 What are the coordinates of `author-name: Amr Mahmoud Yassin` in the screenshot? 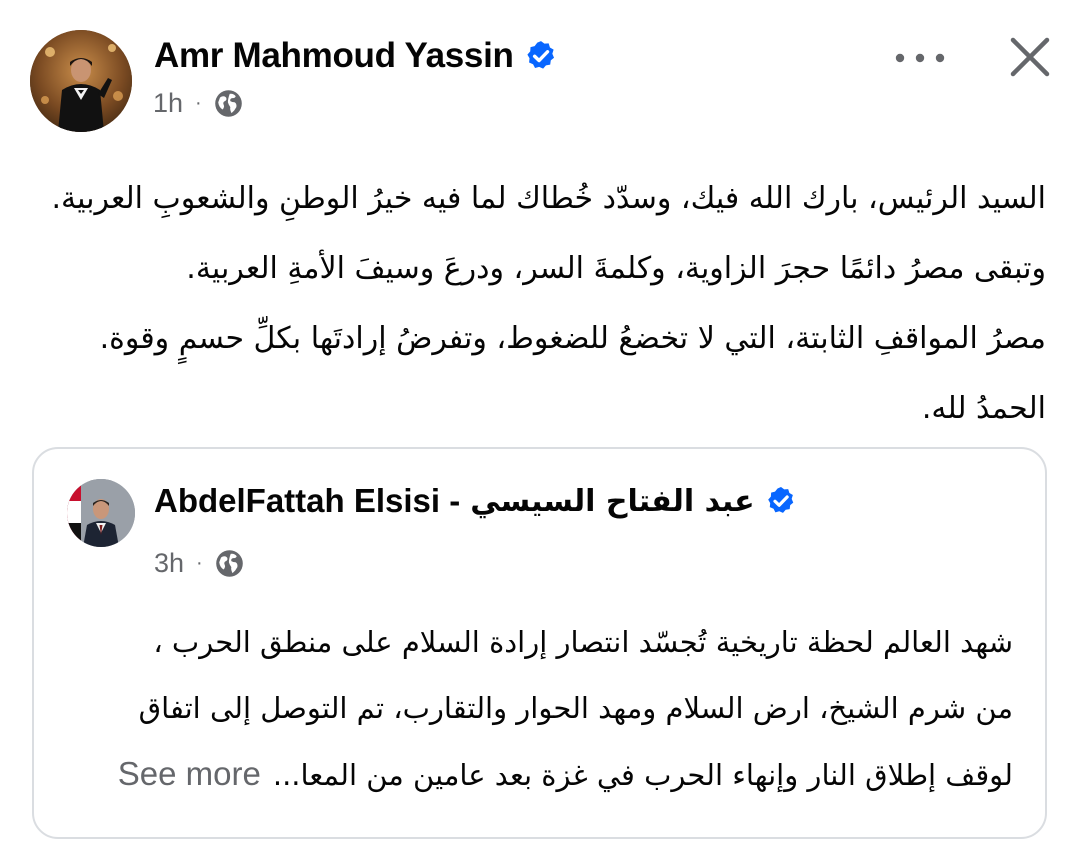 It's located at (356, 56).